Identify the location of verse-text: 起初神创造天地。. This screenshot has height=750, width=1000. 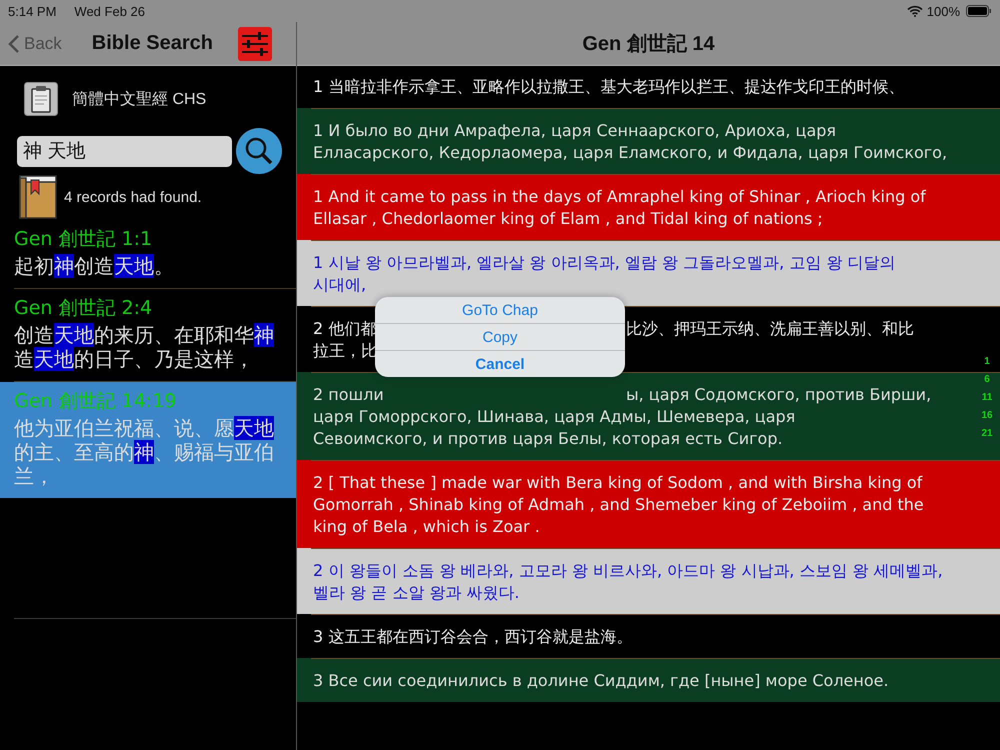
(94, 266).